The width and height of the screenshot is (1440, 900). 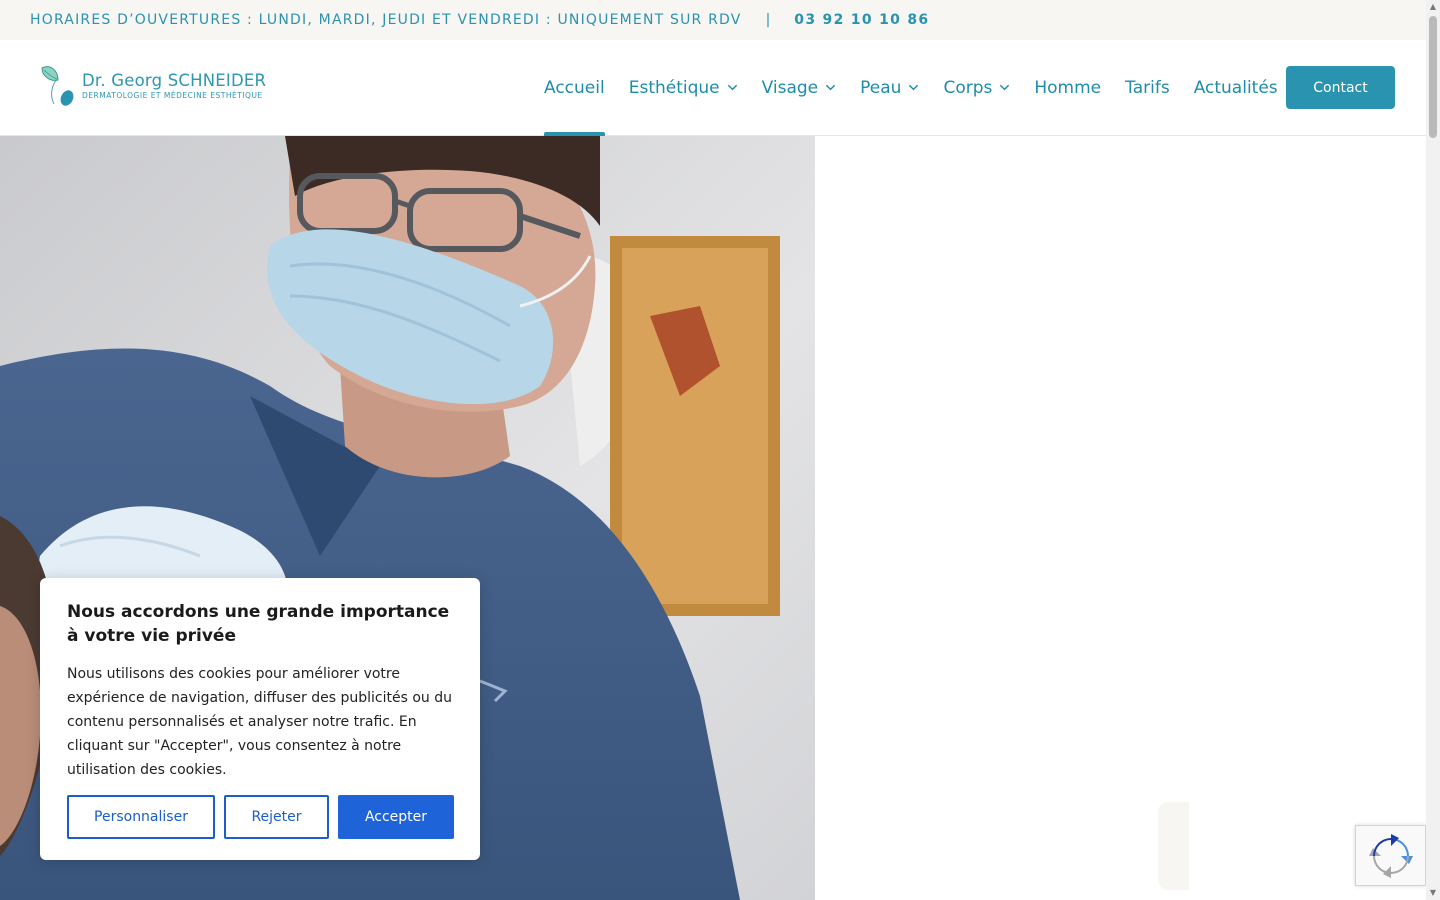 I want to click on nav-item-actualites: Actualités, so click(x=1236, y=87).